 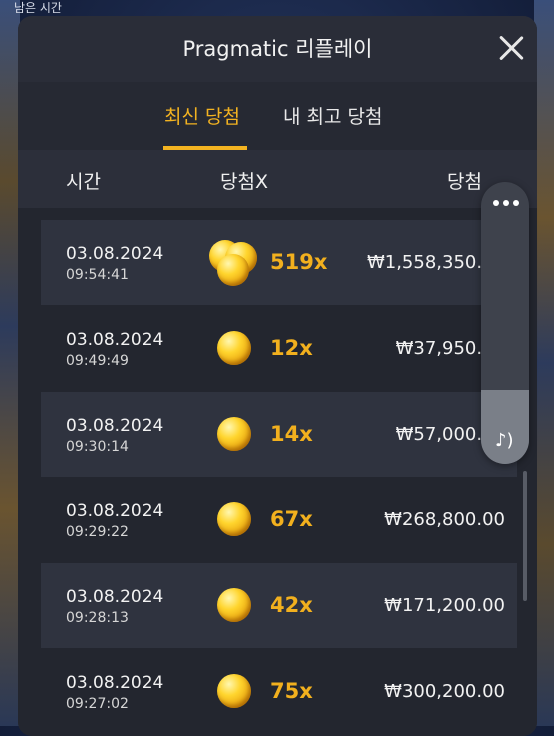 I want to click on row-multiplier: 75x, so click(x=291, y=691).